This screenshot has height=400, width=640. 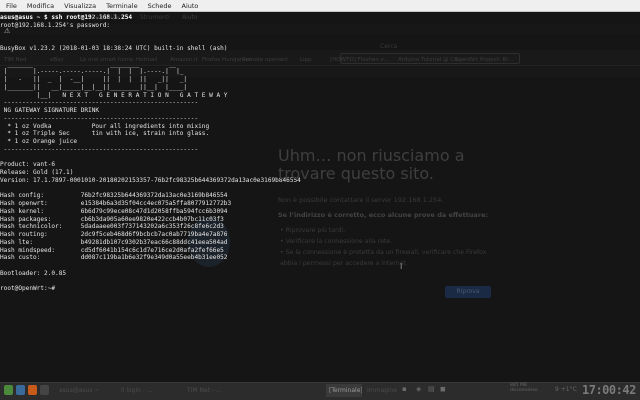 What do you see at coordinates (401, 266) in the screenshot?
I see `text-cursor-icon: I` at bounding box center [401, 266].